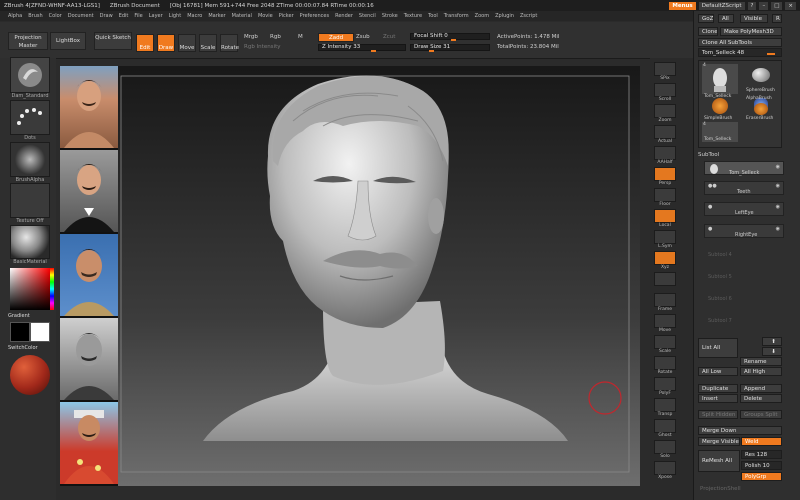 This screenshot has height=500, width=800. What do you see at coordinates (761, 476) in the screenshot?
I see `polygrp-toggle: PolyGrp` at bounding box center [761, 476].